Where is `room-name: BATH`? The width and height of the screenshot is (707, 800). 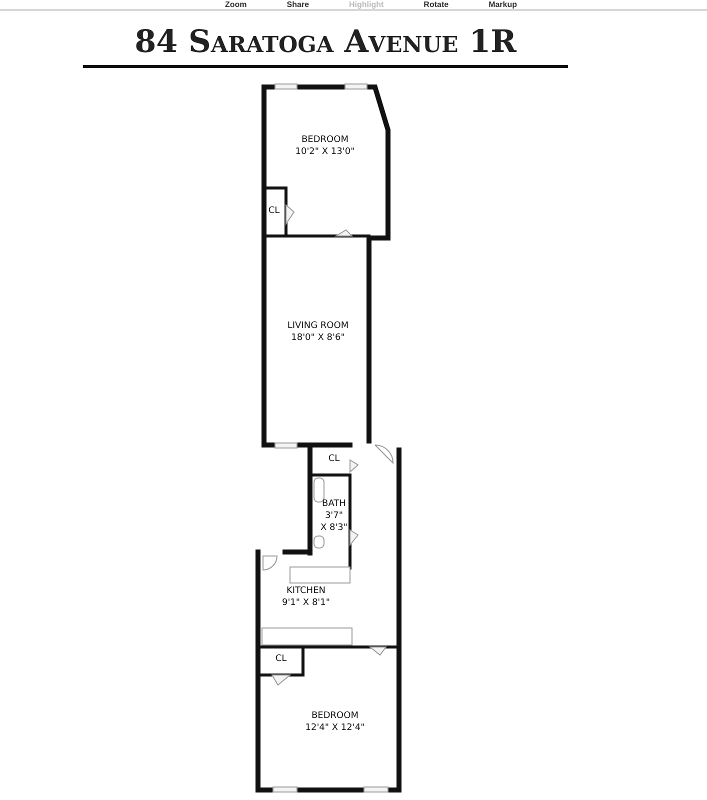
room-name: BATH is located at coordinates (334, 504).